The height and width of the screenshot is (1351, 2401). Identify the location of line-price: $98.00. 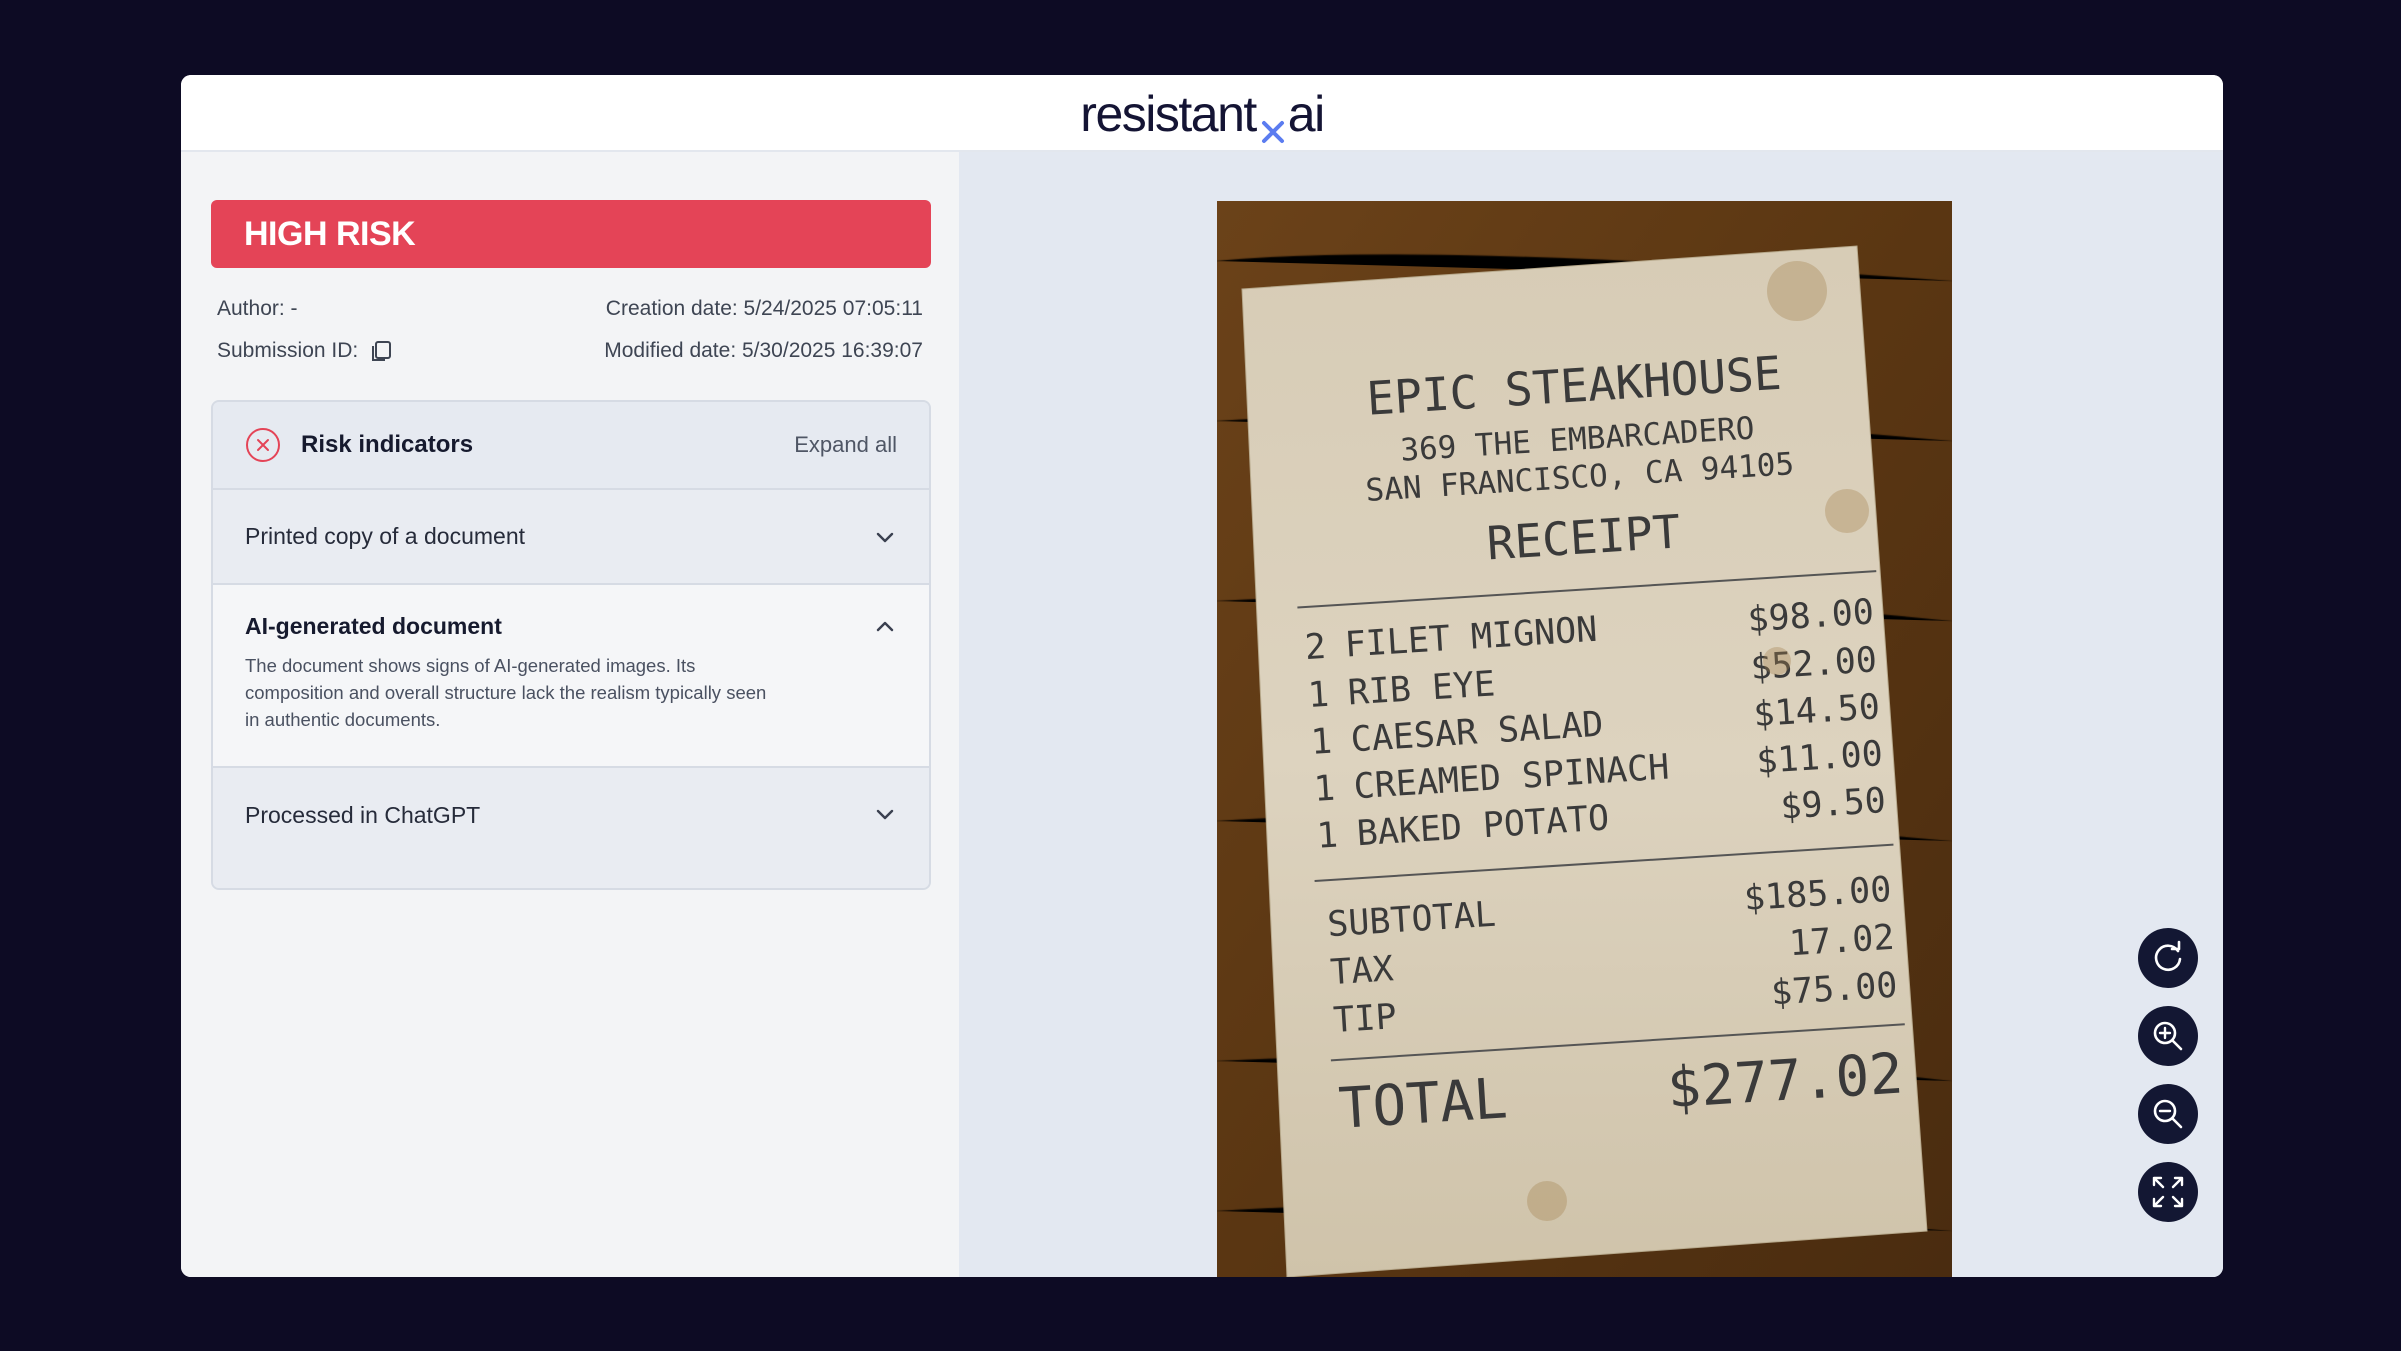
(1810, 616).